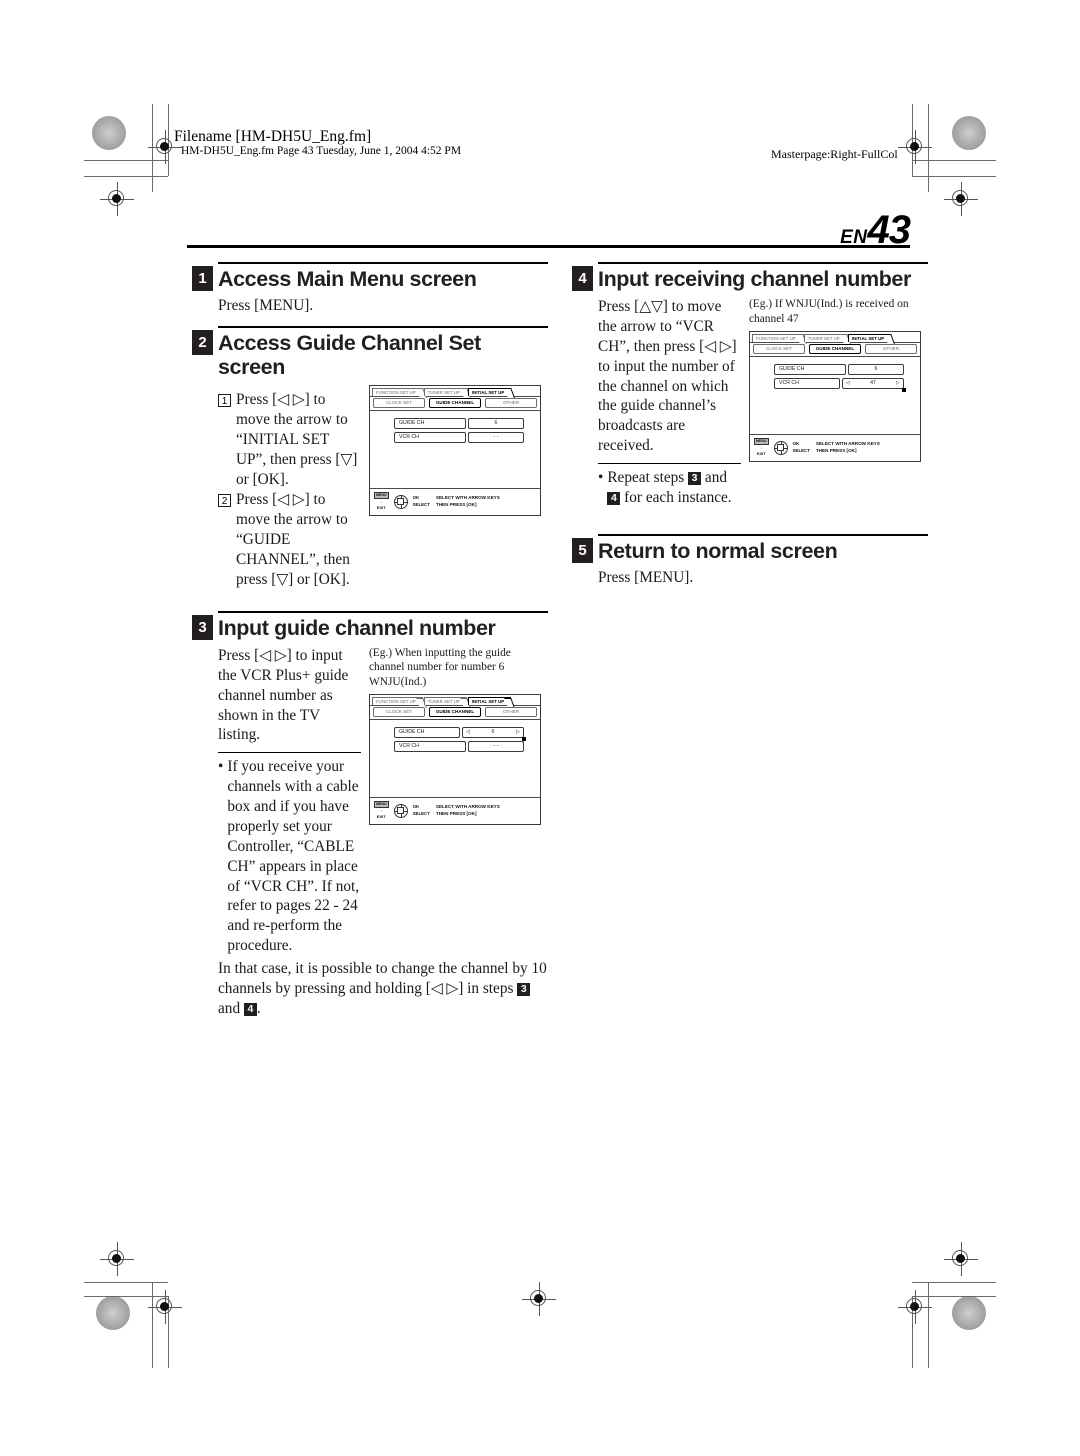 Image resolution: width=1080 pixels, height=1456 pixels. What do you see at coordinates (669, 464) in the screenshot?
I see `divider` at bounding box center [669, 464].